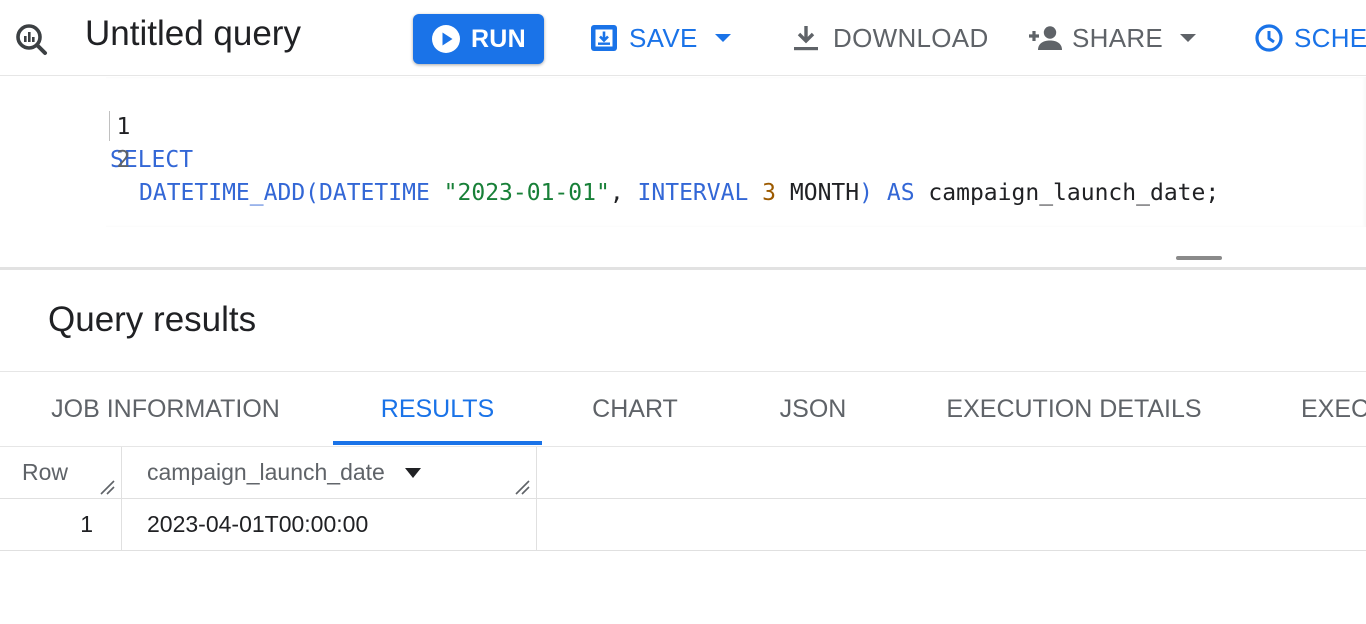 The height and width of the screenshot is (624, 1366). What do you see at coordinates (683, 268) in the screenshot?
I see `editor-divider` at bounding box center [683, 268].